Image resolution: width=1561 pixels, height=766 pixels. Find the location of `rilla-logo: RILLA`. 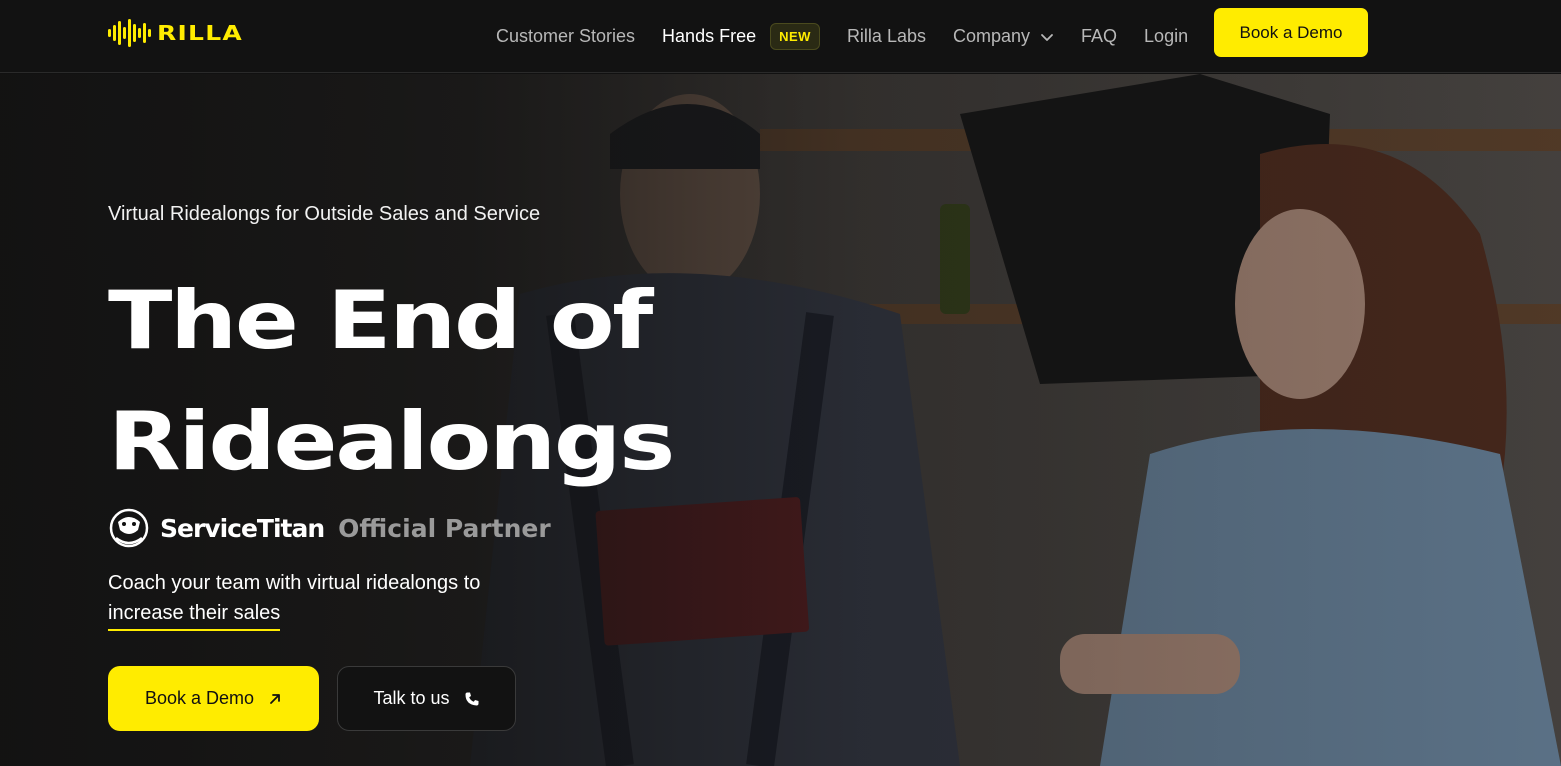

rilla-logo: RILLA is located at coordinates (175, 33).